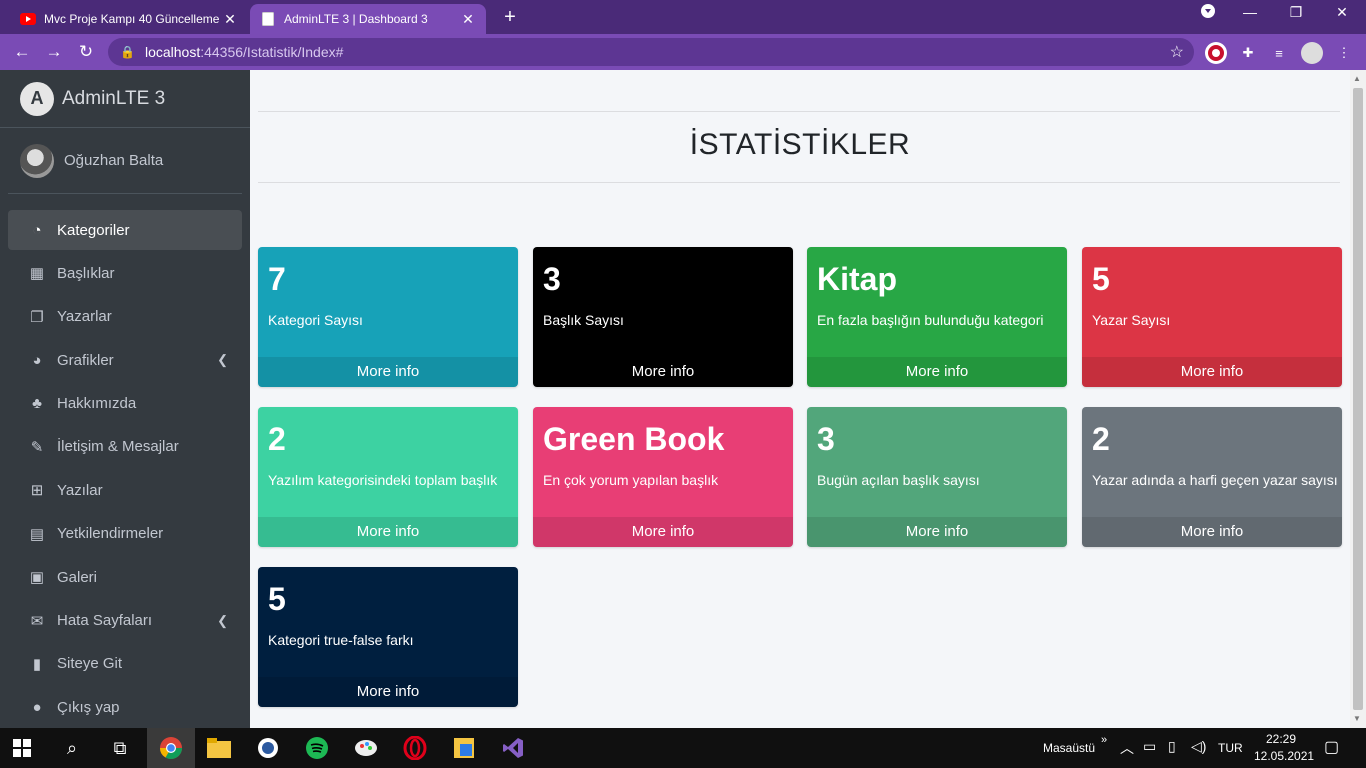 The width and height of the screenshot is (1366, 768). Describe the element at coordinates (86, 52) in the screenshot. I see `reload-button: ↻` at that location.